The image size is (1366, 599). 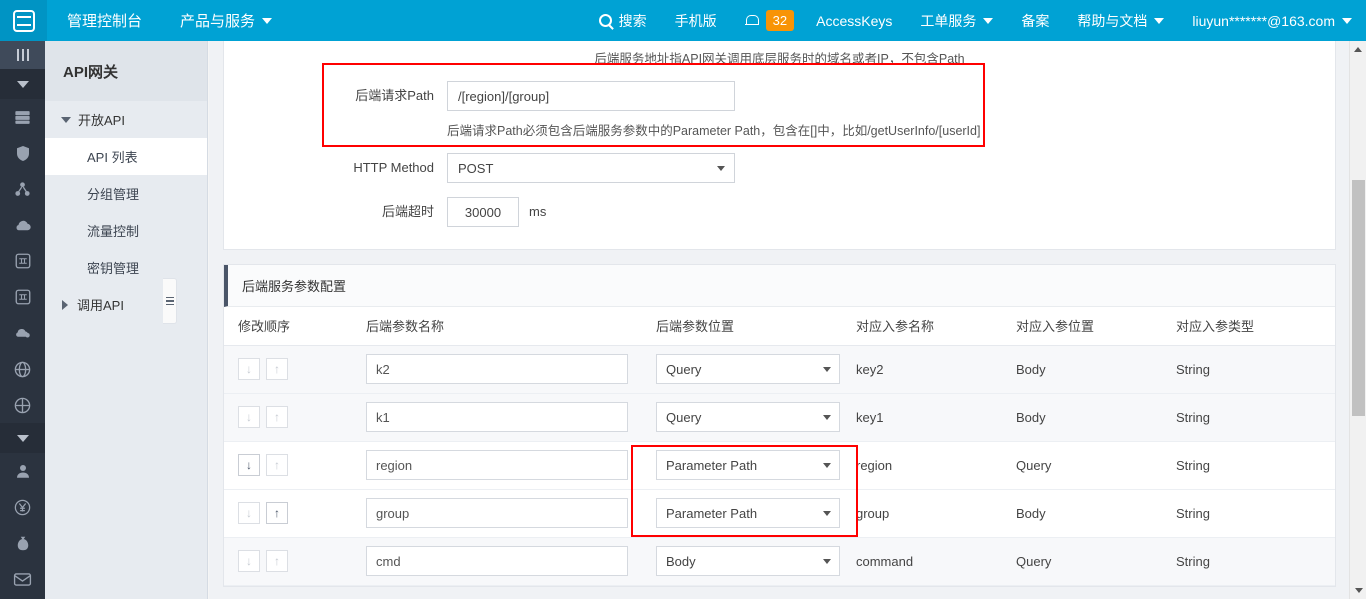 I want to click on cloud-console-logo-icon, so click(x=23, y=20).